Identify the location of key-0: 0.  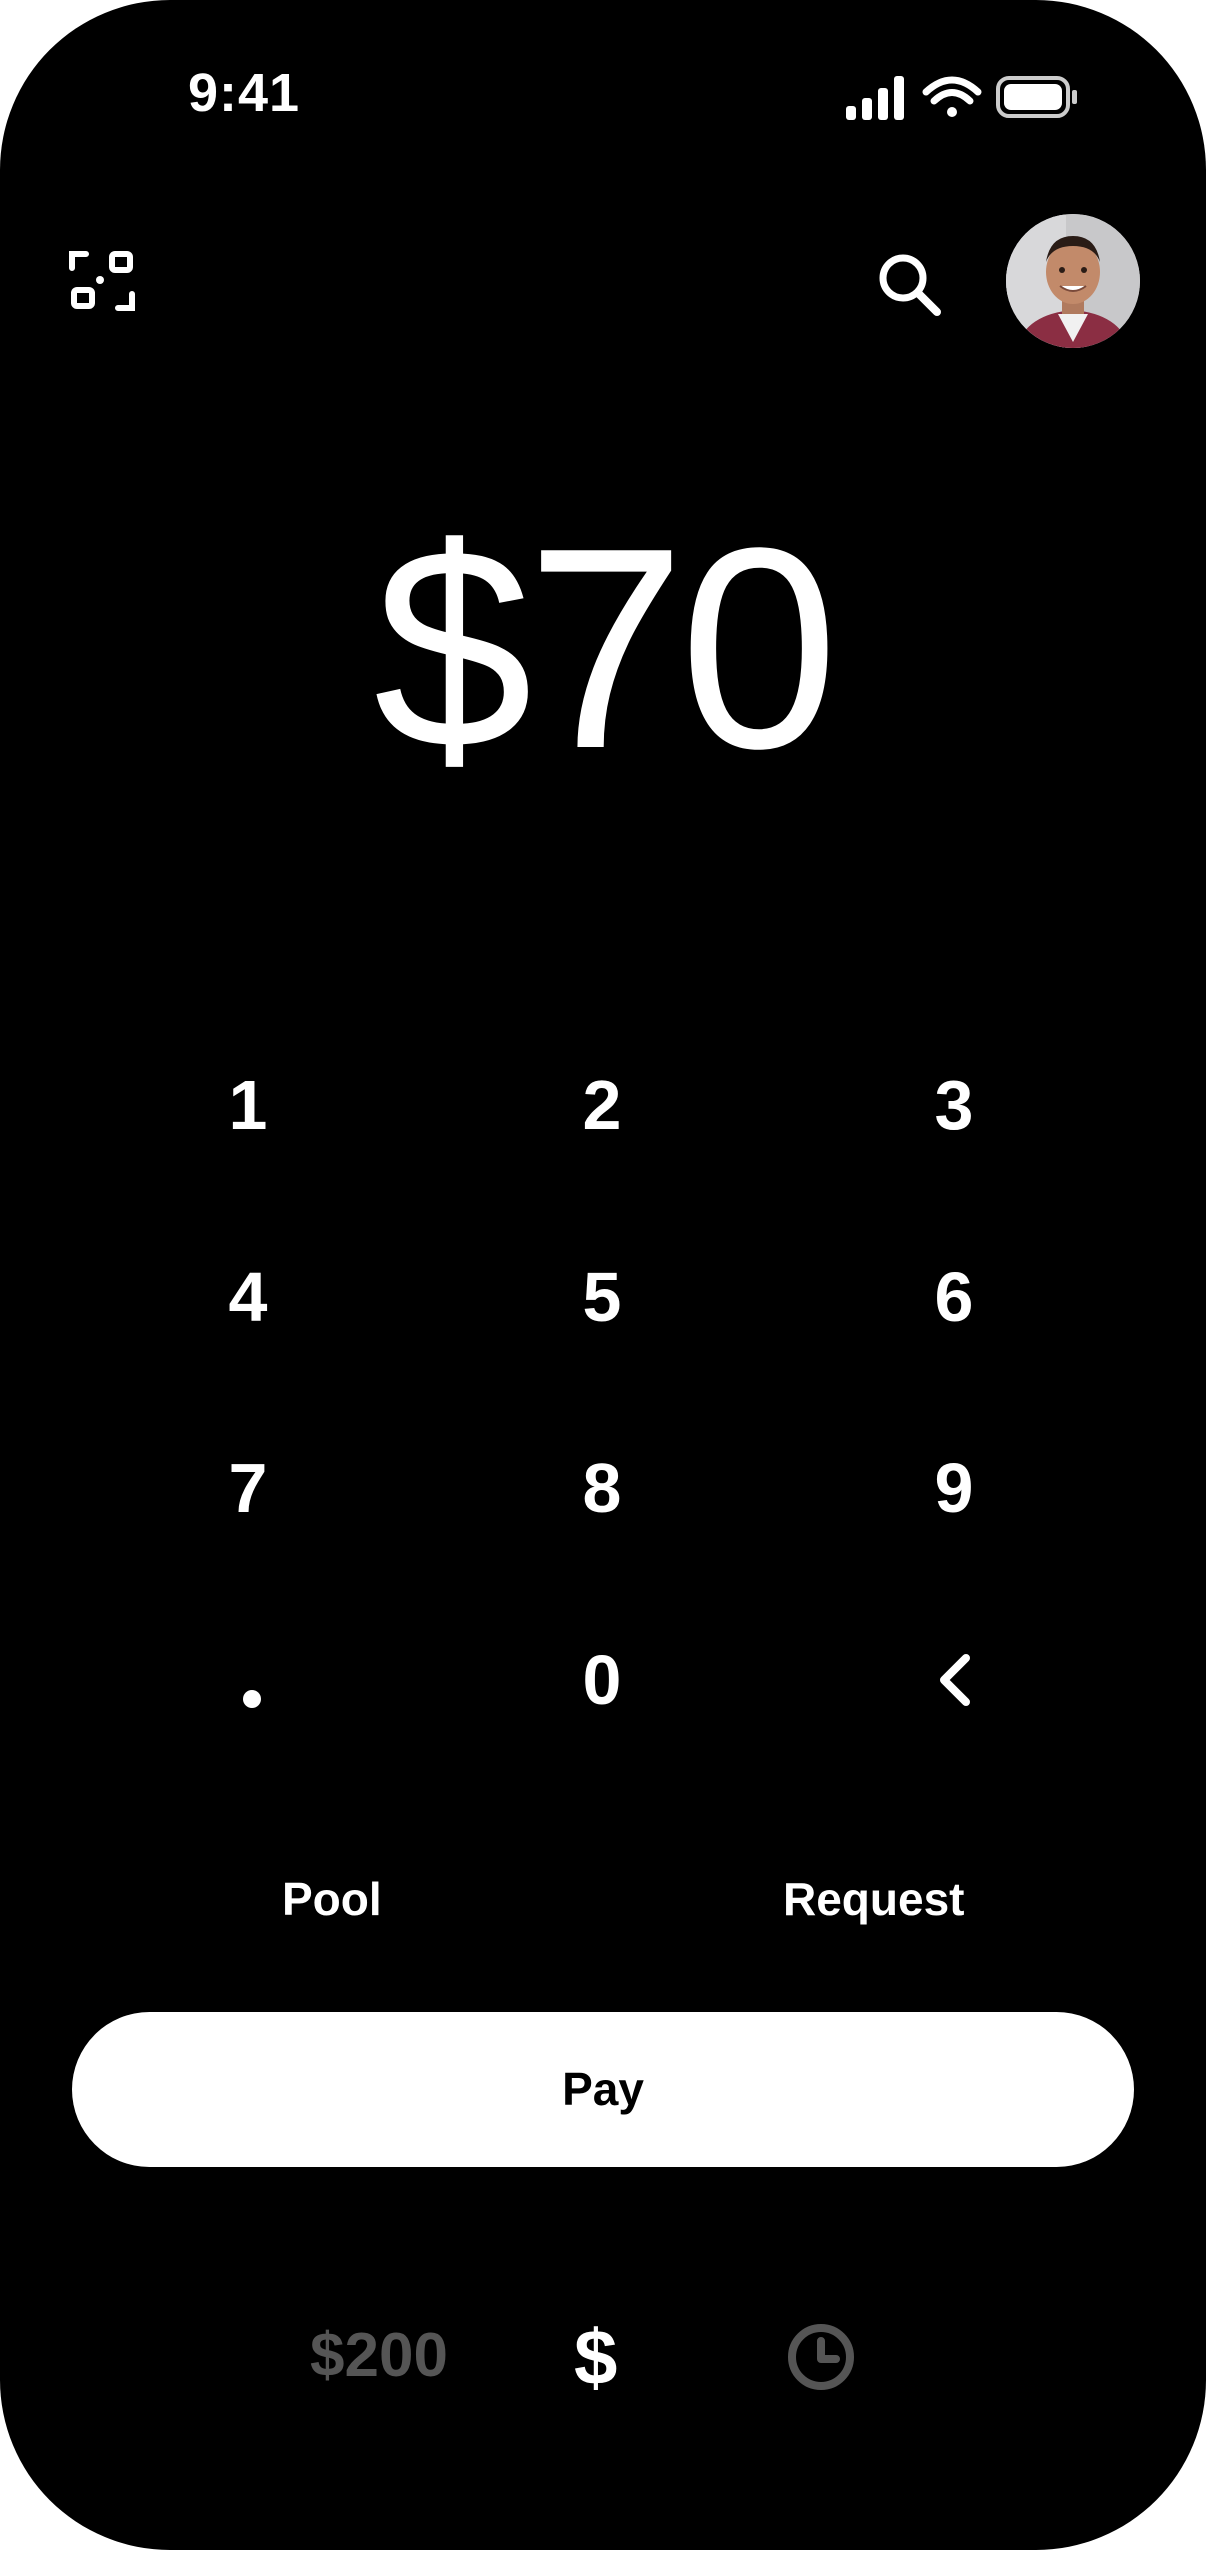
(602, 1680).